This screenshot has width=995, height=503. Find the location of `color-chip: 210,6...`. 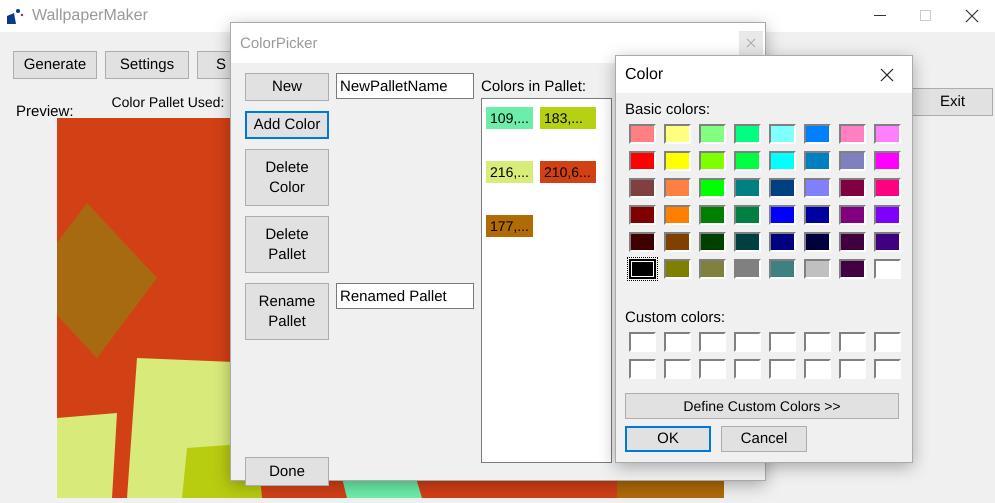

color-chip: 210,6... is located at coordinates (568, 172).